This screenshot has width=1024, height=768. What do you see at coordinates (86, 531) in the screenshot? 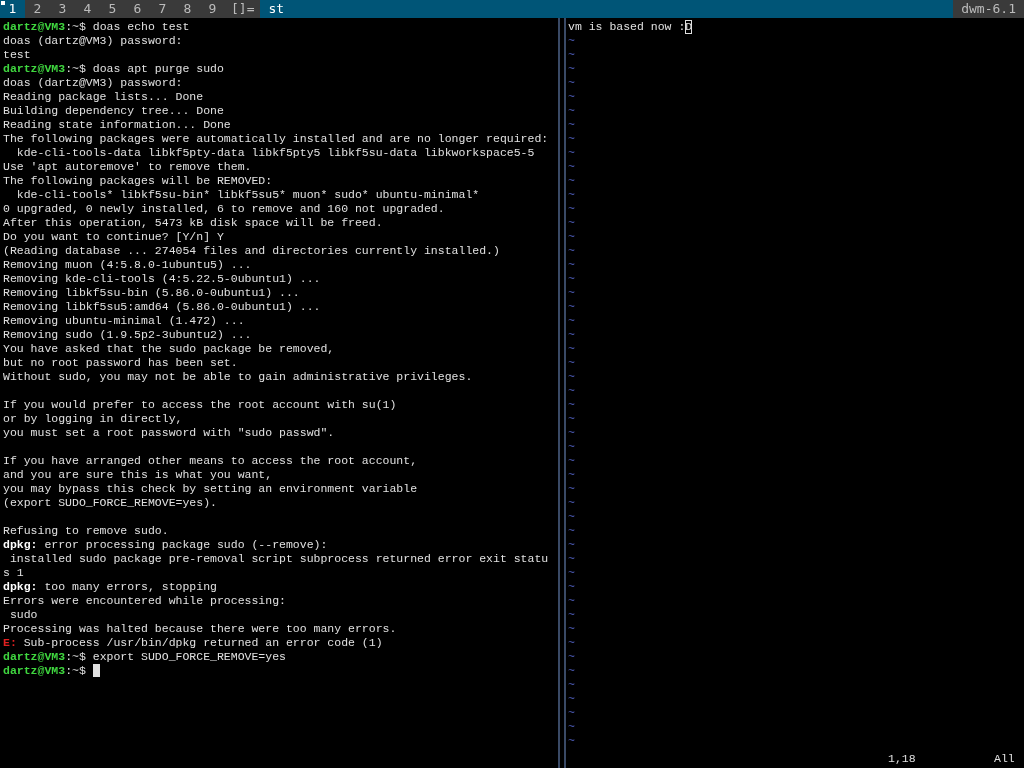
I see `terminal-text: Refusing to remove sudo.` at bounding box center [86, 531].